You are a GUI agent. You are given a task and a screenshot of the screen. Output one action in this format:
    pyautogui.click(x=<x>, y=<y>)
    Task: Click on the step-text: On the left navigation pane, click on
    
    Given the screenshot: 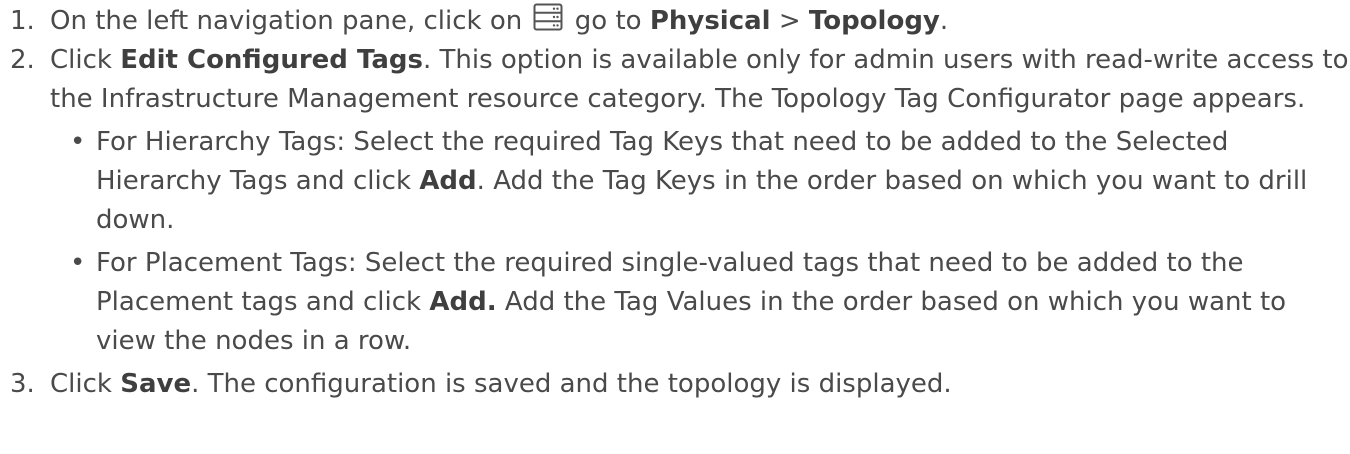 What is the action you would take?
    pyautogui.click(x=286, y=21)
    